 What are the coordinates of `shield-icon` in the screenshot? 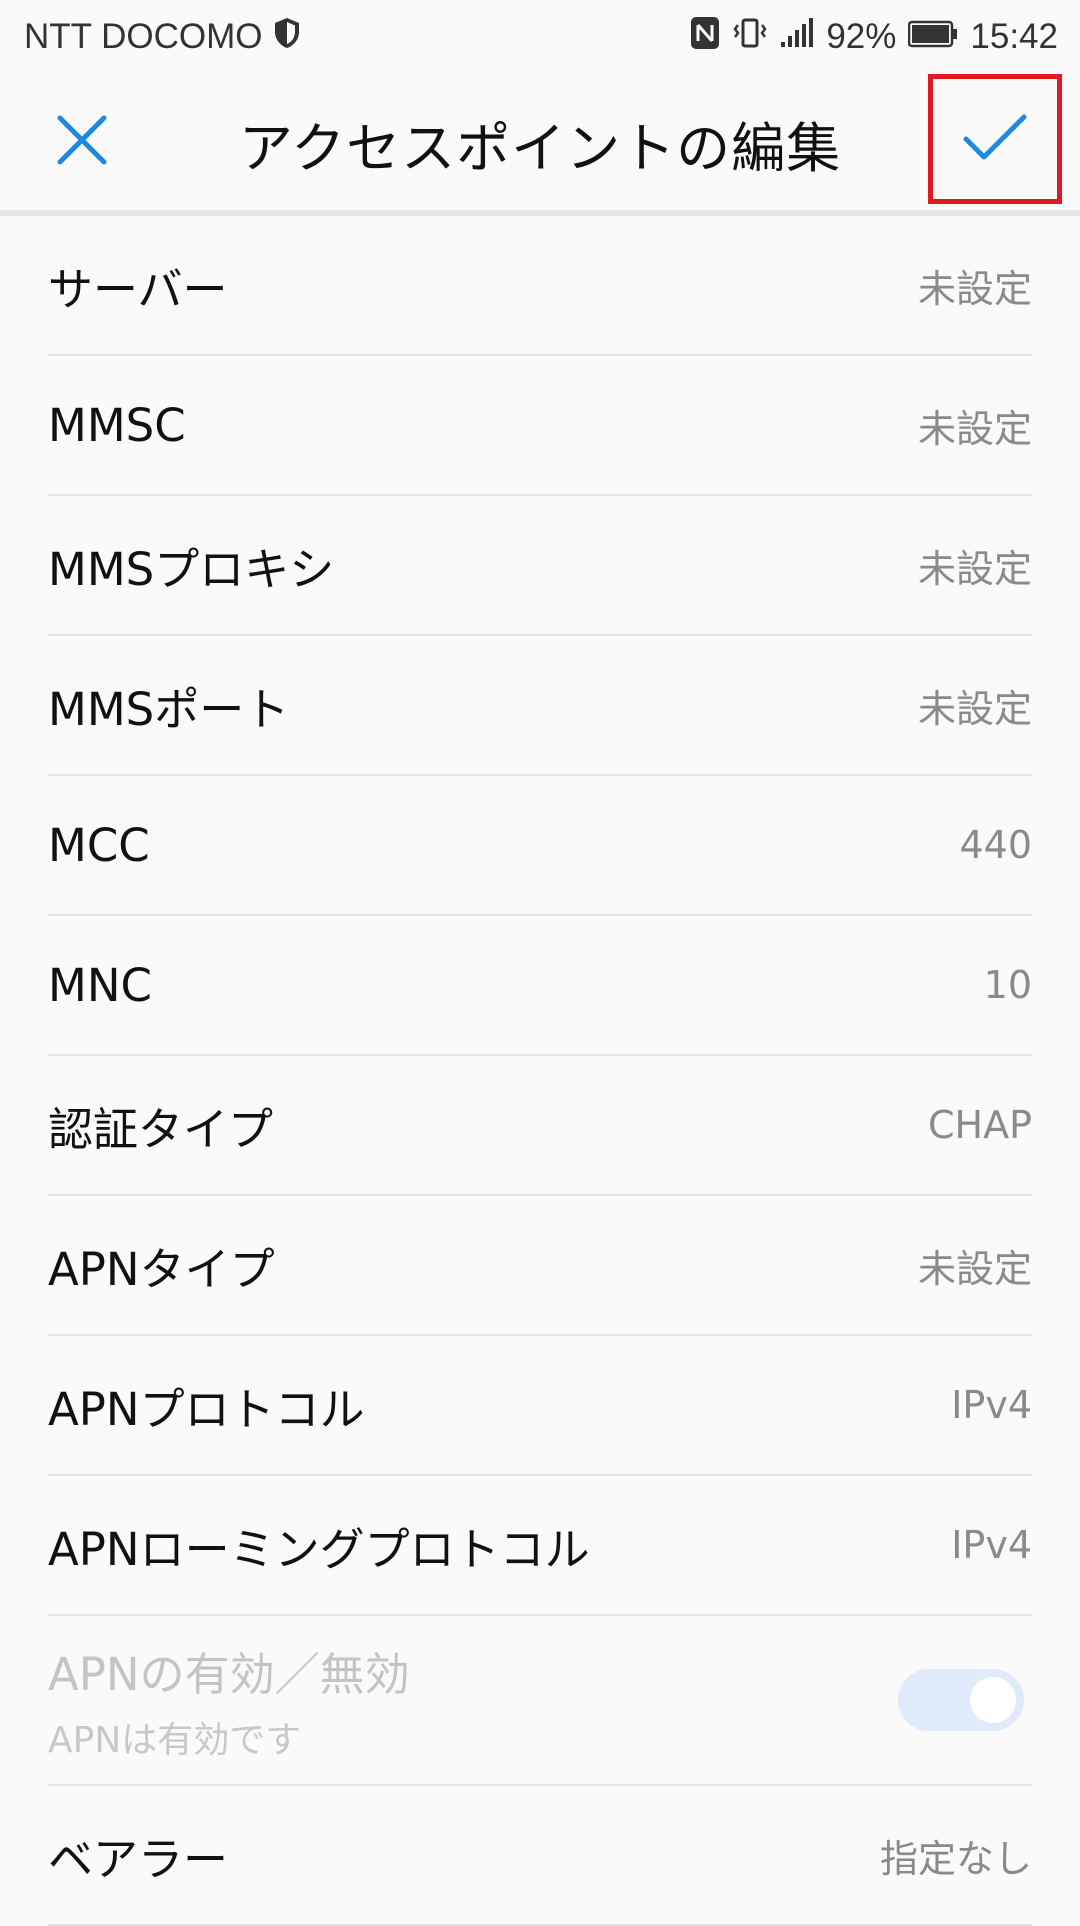 It's located at (287, 37).